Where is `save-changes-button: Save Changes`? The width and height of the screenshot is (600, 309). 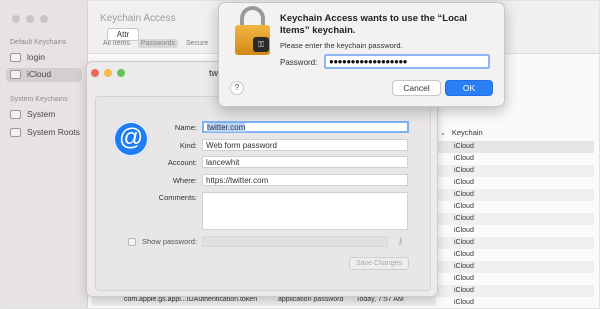 save-changes-button: Save Changes is located at coordinates (379, 263).